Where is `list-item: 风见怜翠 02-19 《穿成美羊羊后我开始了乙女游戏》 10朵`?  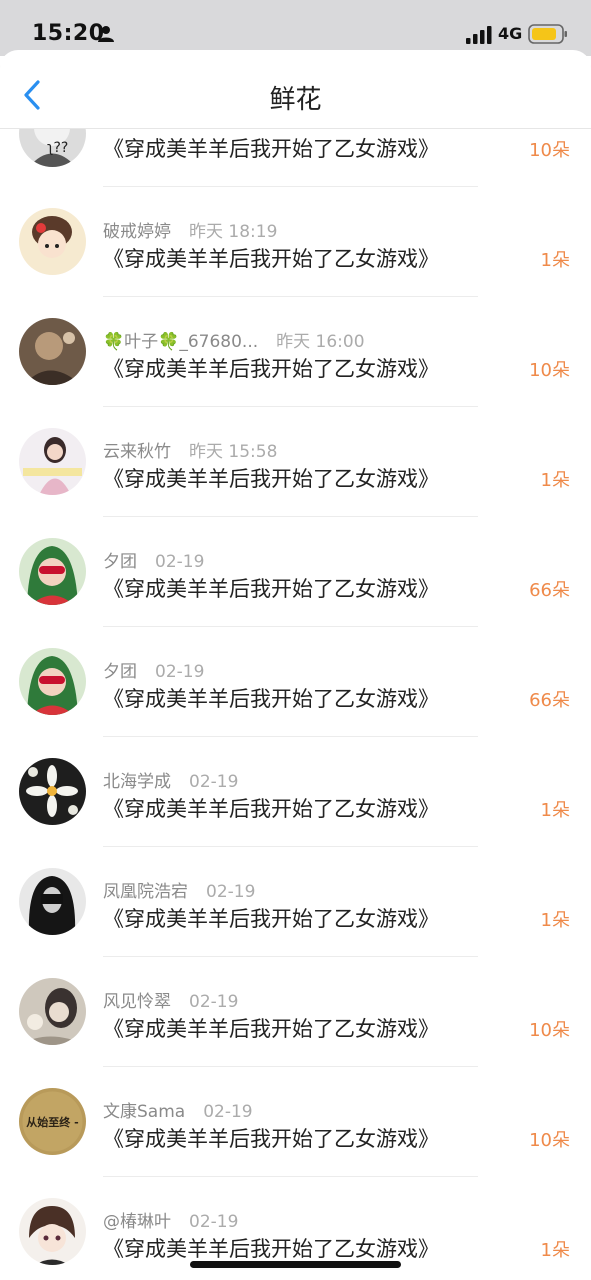
list-item: 风见怜翠 02-19 《穿成美羊羊后我开始了乙女游戏》 10朵 is located at coordinates (295, 1013).